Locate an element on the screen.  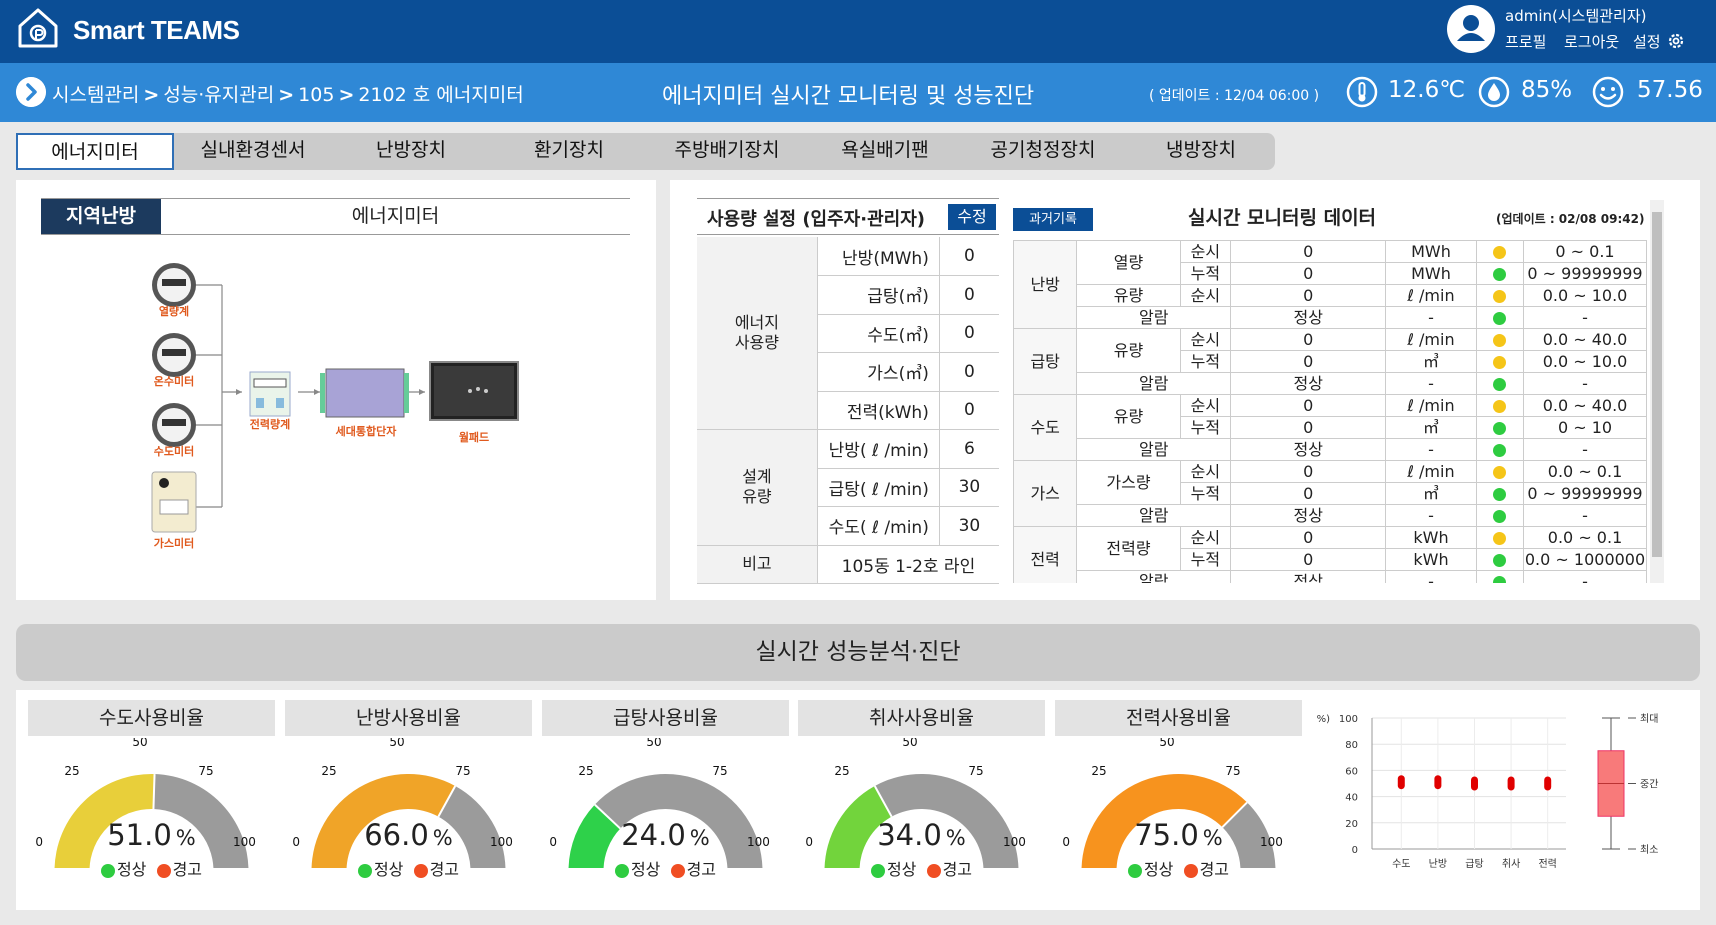
table-row: 설계 유량 난방( ℓ /min) 6 is located at coordinates (848, 487).